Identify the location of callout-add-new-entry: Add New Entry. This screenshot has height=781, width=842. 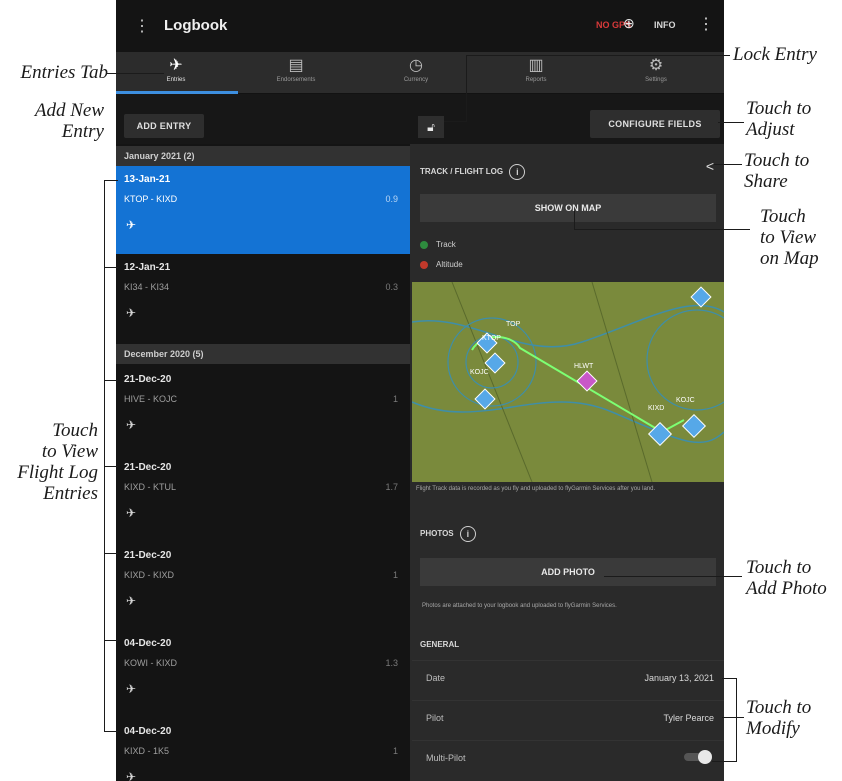
(69, 121).